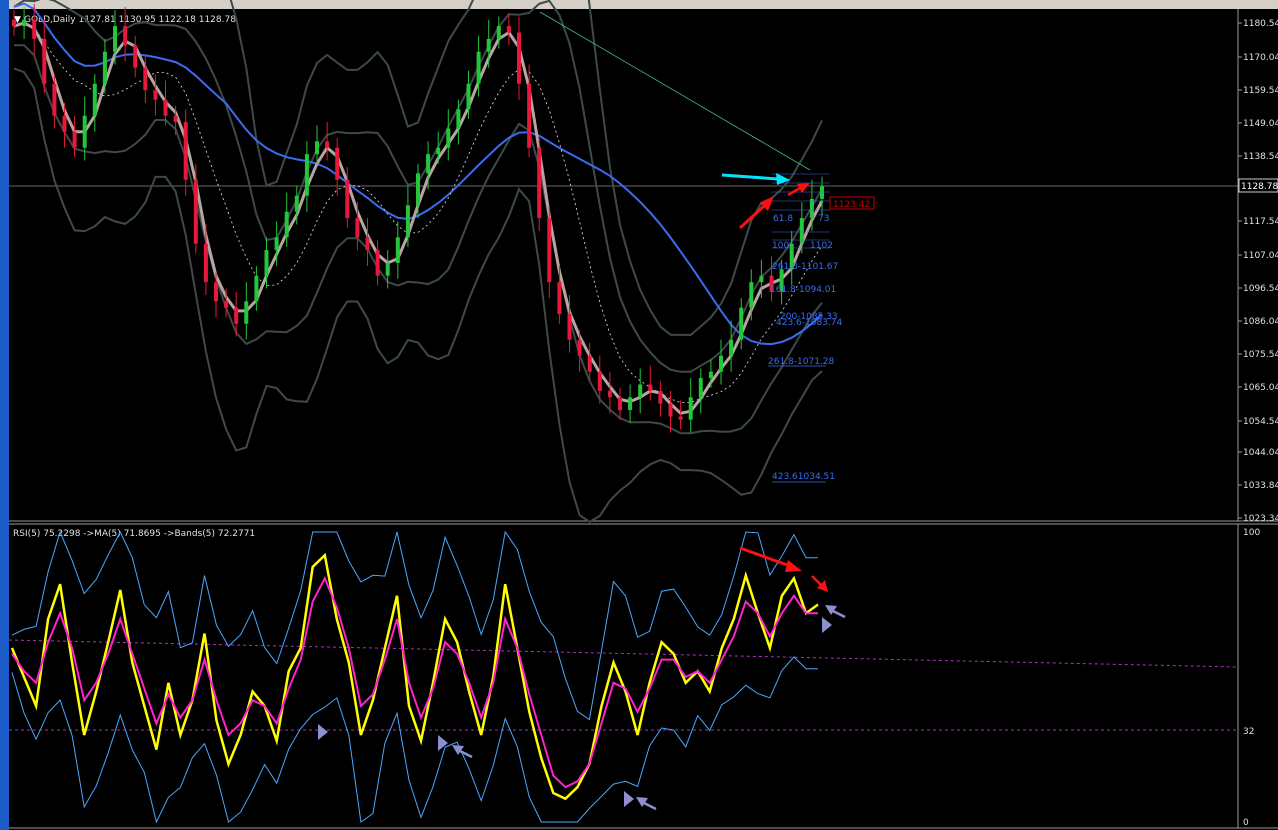 This screenshot has width=1278, height=830. What do you see at coordinates (1260, 486) in the screenshot?
I see `price-tick-label: 1033.84` at bounding box center [1260, 486].